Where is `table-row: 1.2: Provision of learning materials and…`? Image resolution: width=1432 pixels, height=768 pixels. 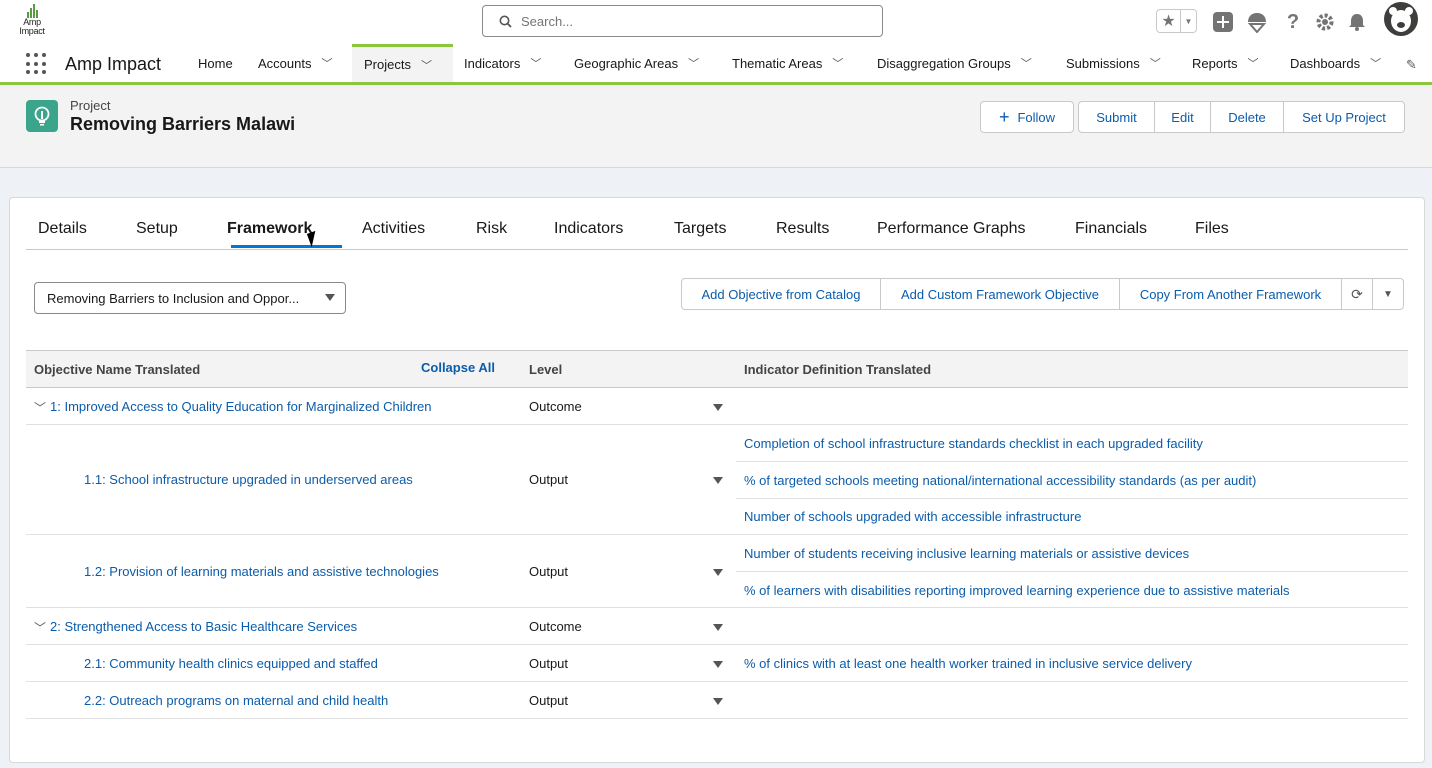
table-row: 1.2: Provision of learning materials and… is located at coordinates (717, 571).